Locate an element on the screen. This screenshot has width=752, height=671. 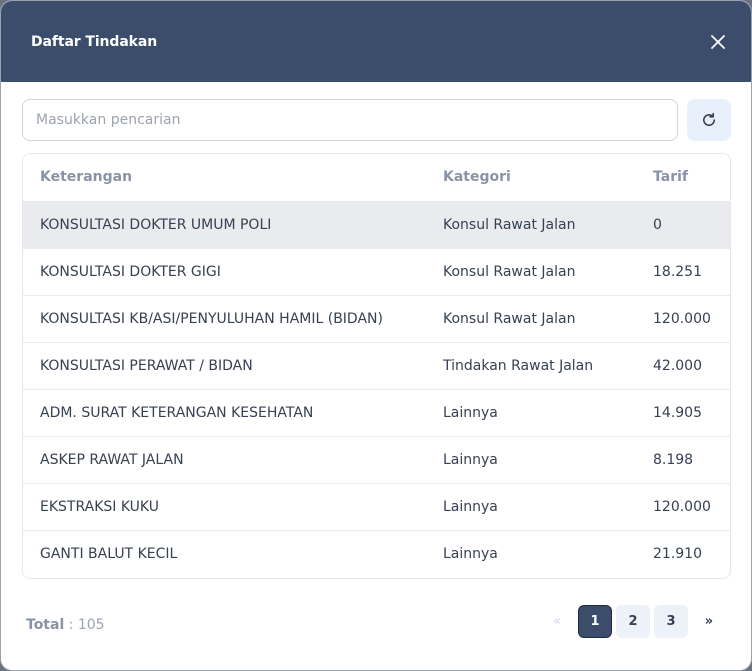
modal-footer: Total : 105 « 1 2 3 » is located at coordinates (376, 625).